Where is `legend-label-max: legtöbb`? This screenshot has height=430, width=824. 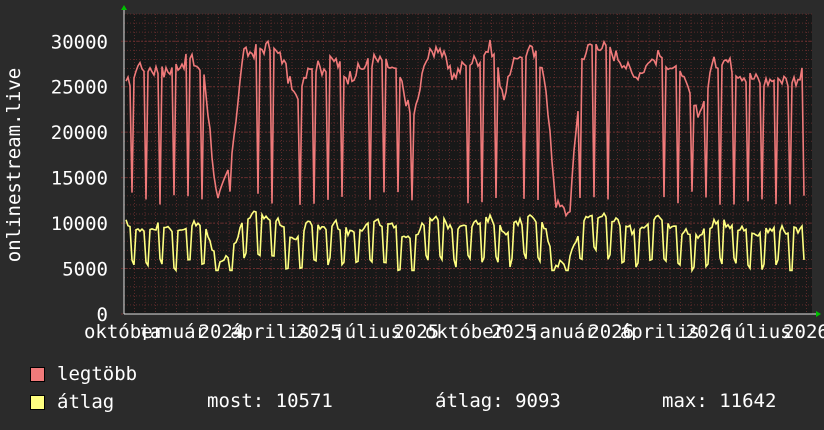
legend-label-max: legtöbb is located at coordinates (97, 374).